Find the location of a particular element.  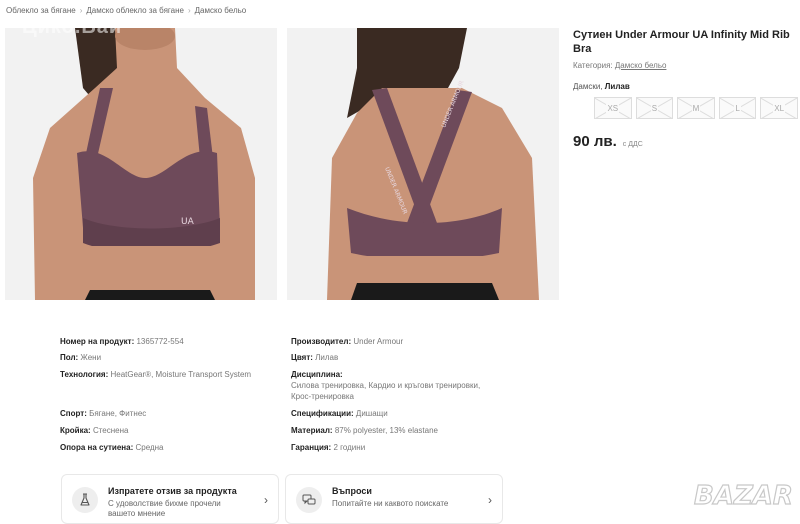

spec-label: Цвят: is located at coordinates (302, 357).